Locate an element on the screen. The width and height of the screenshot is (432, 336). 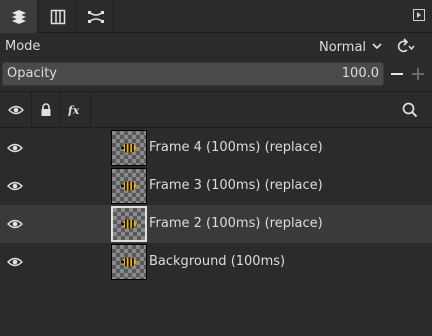
layer-name: Frame 3 (100ms) (replace) is located at coordinates (236, 185).